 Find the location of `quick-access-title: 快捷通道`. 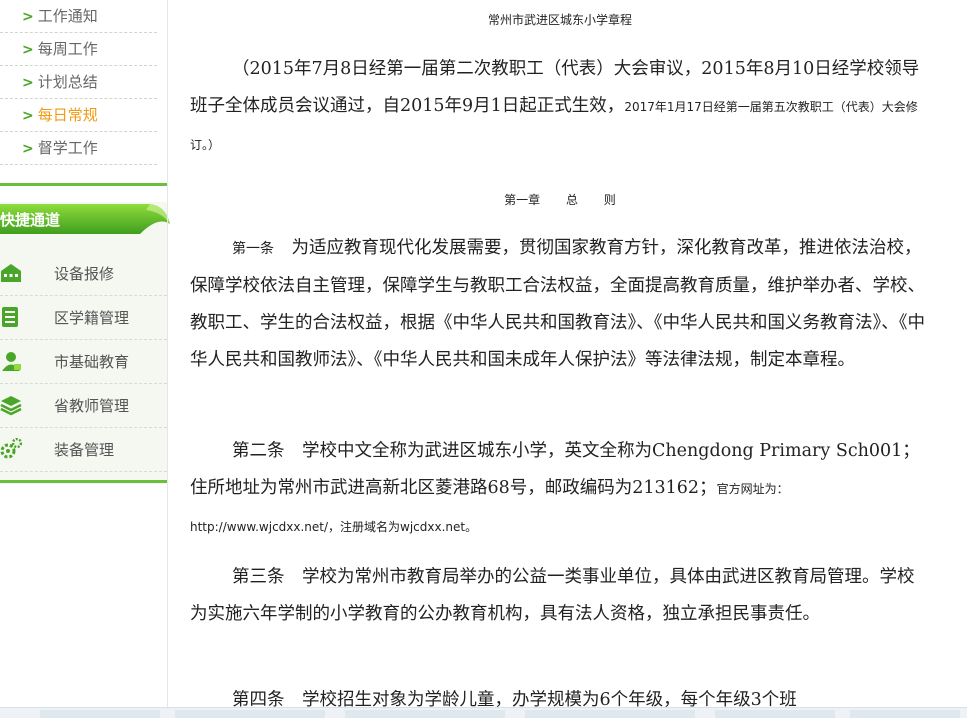

quick-access-title: 快捷通道 is located at coordinates (30, 220).